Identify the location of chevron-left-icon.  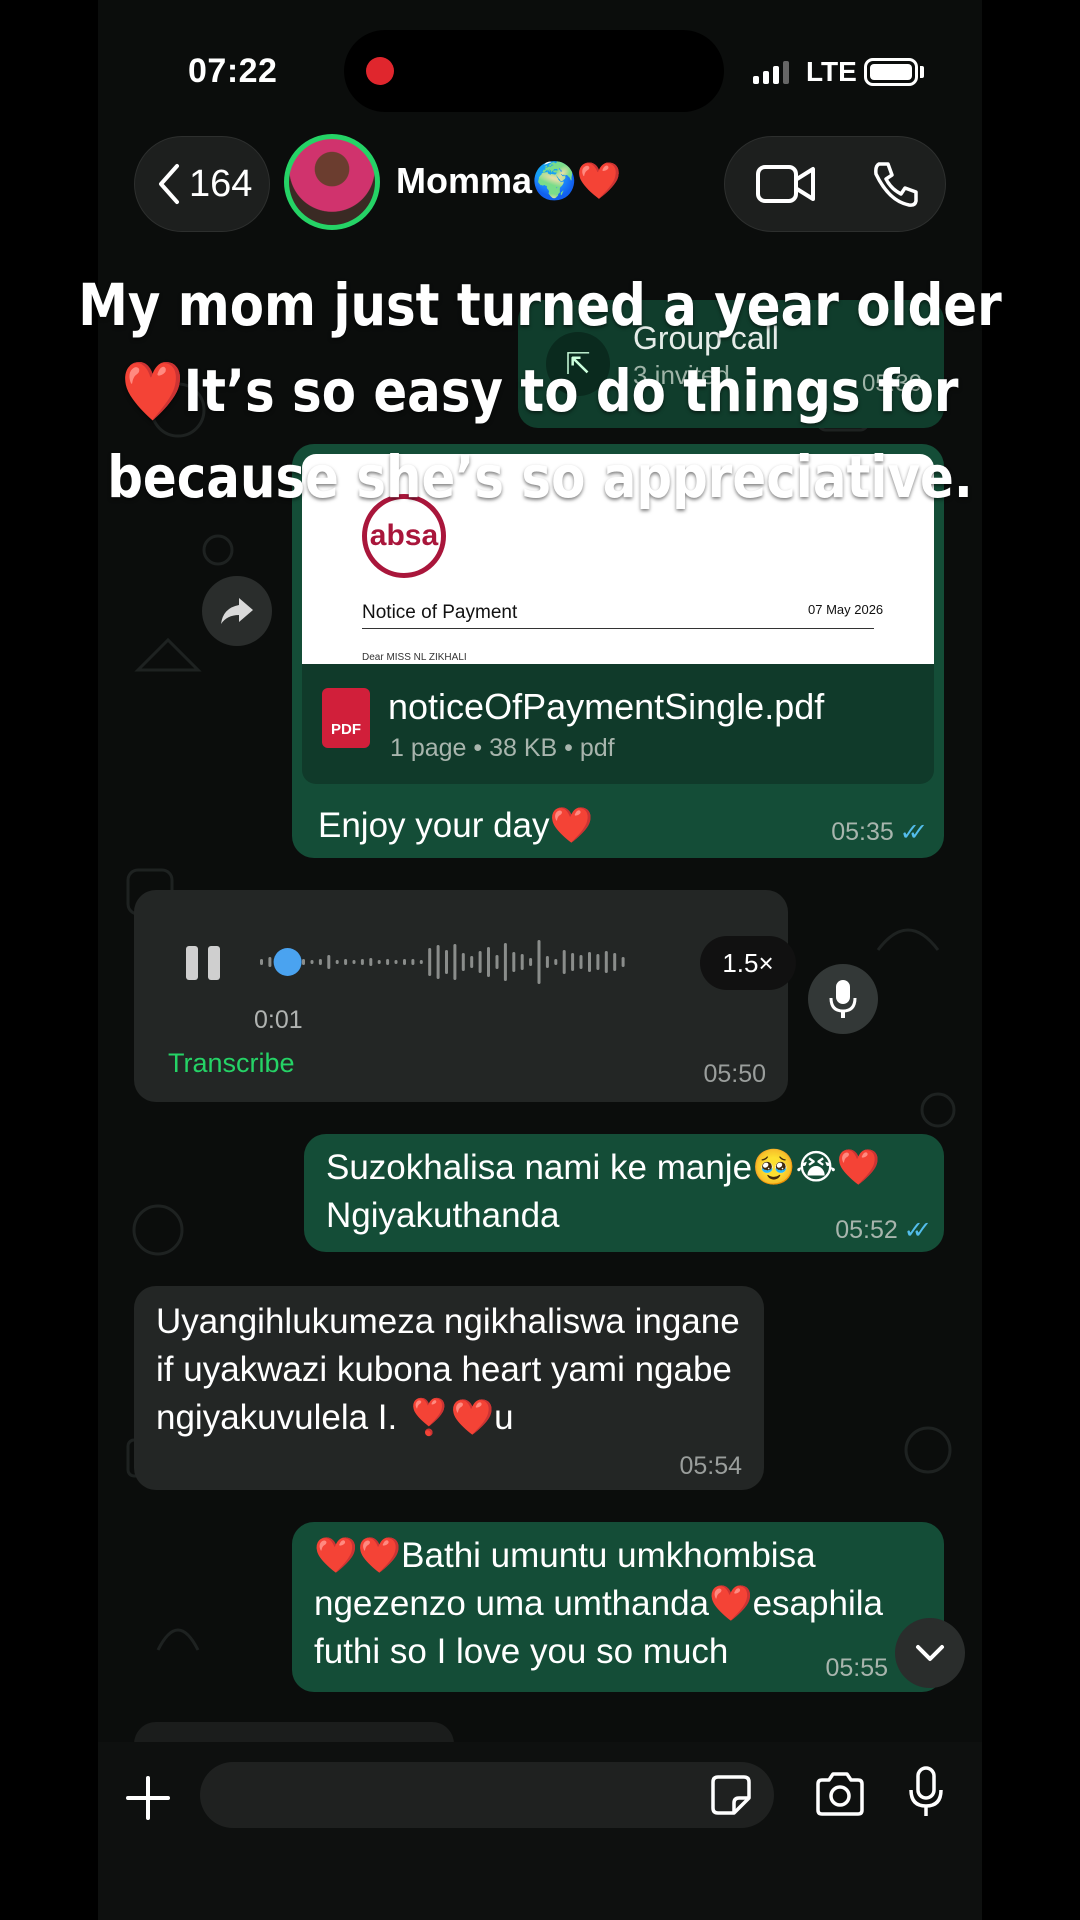
(169, 184).